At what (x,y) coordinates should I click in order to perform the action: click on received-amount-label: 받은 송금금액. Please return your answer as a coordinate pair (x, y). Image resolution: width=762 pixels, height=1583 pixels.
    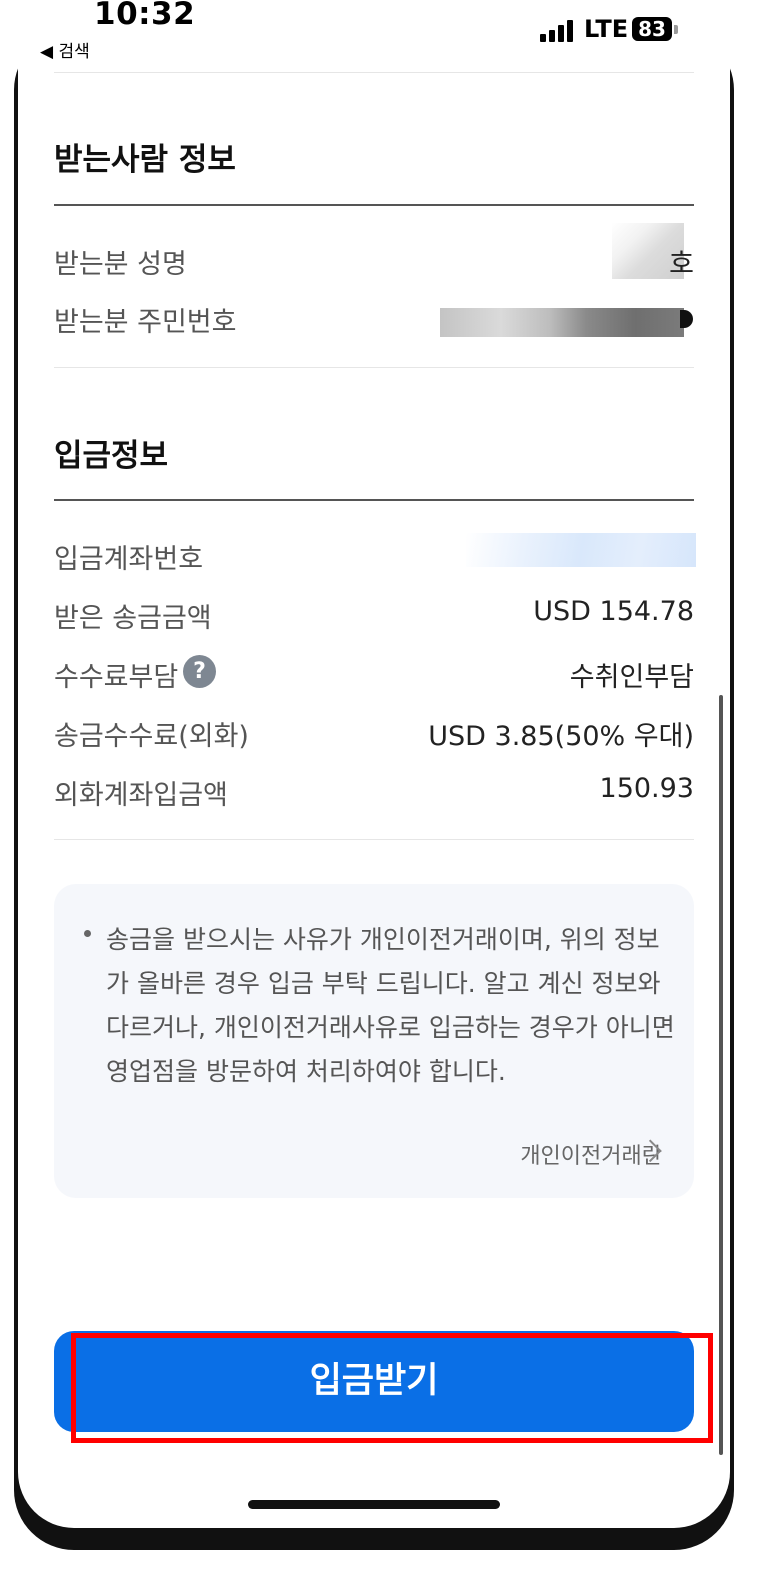
    Looking at the image, I should click on (133, 618).